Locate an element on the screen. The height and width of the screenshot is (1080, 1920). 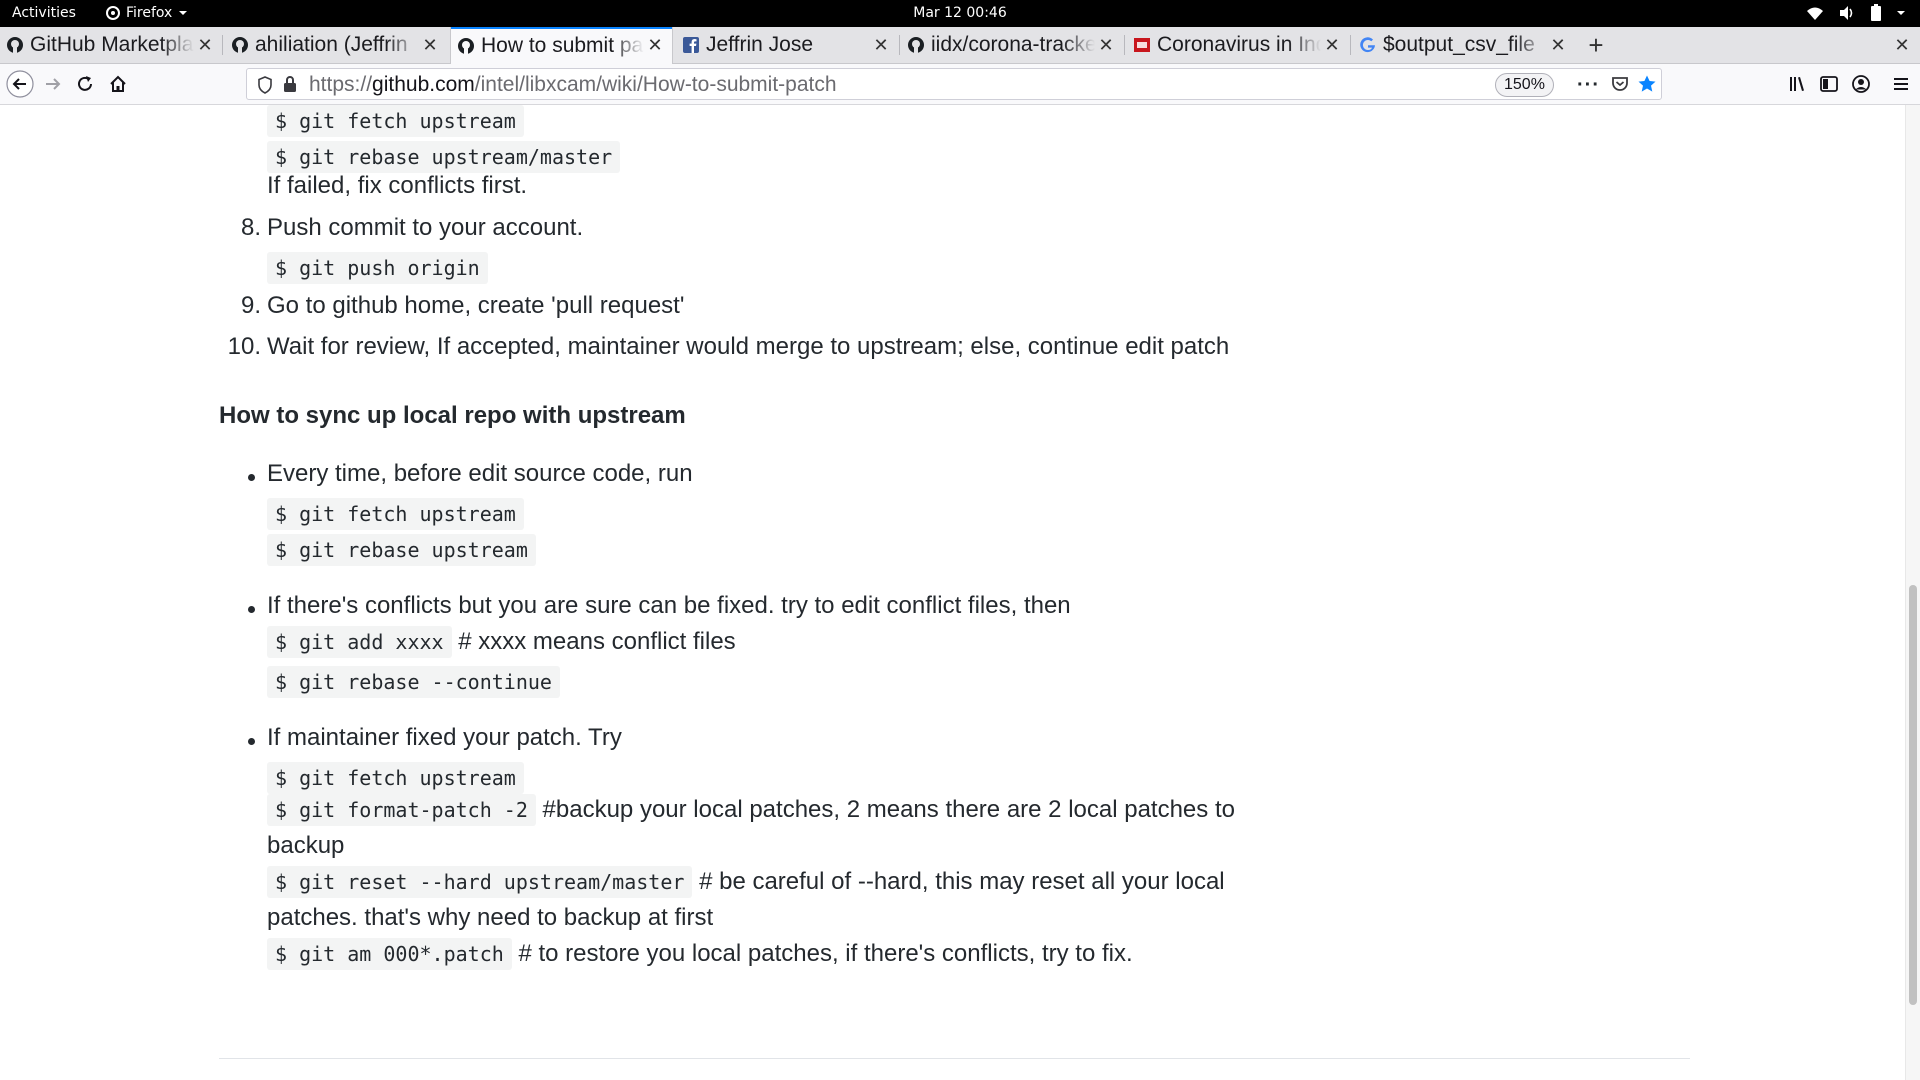
back-button is located at coordinates (20, 84).